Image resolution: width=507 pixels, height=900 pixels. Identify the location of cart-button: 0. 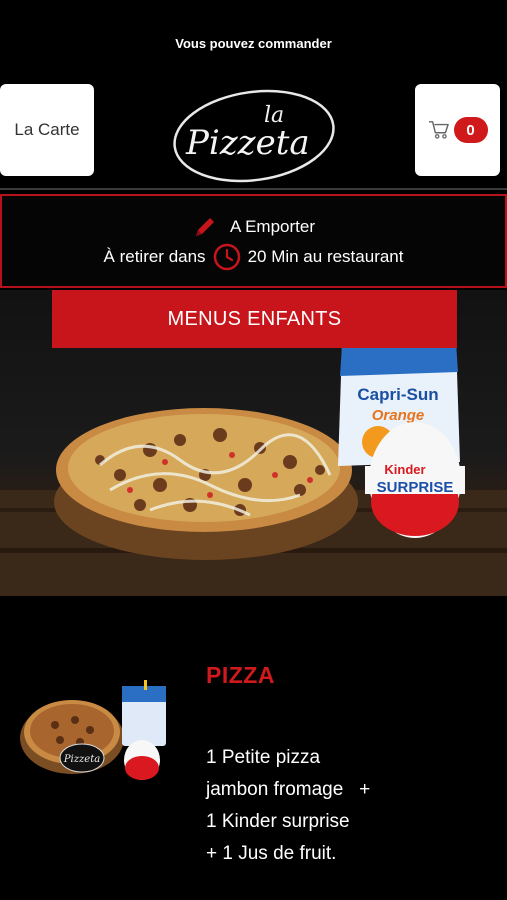
(457, 130).